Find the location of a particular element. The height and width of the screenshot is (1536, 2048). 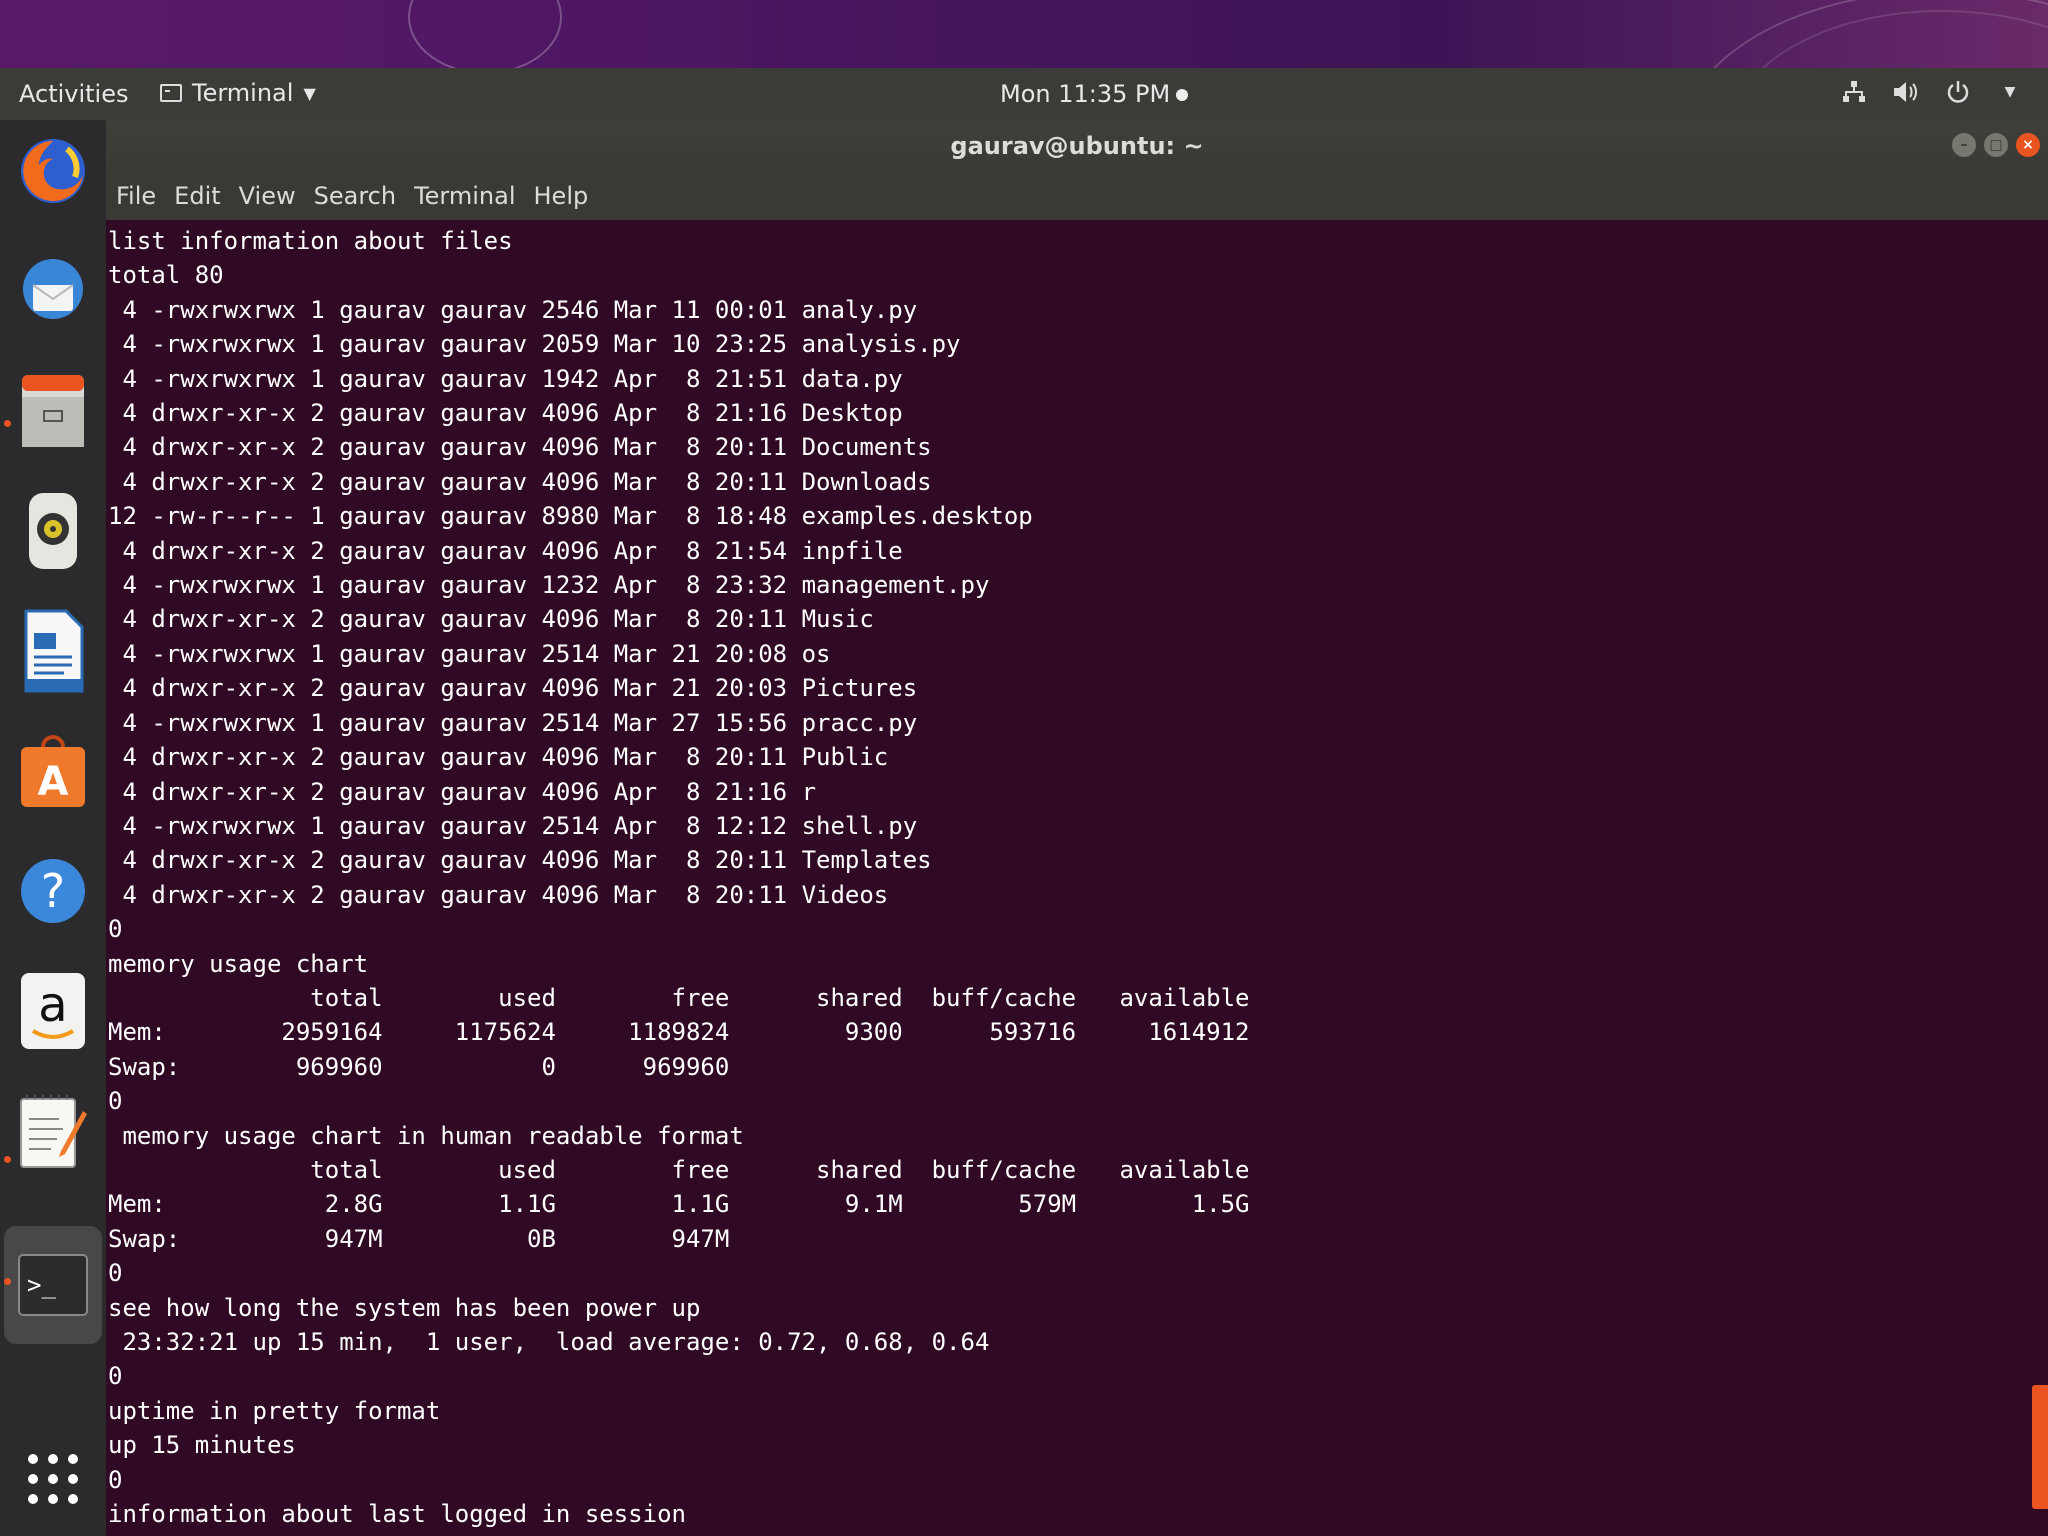

dock-software: A is located at coordinates (53, 771).